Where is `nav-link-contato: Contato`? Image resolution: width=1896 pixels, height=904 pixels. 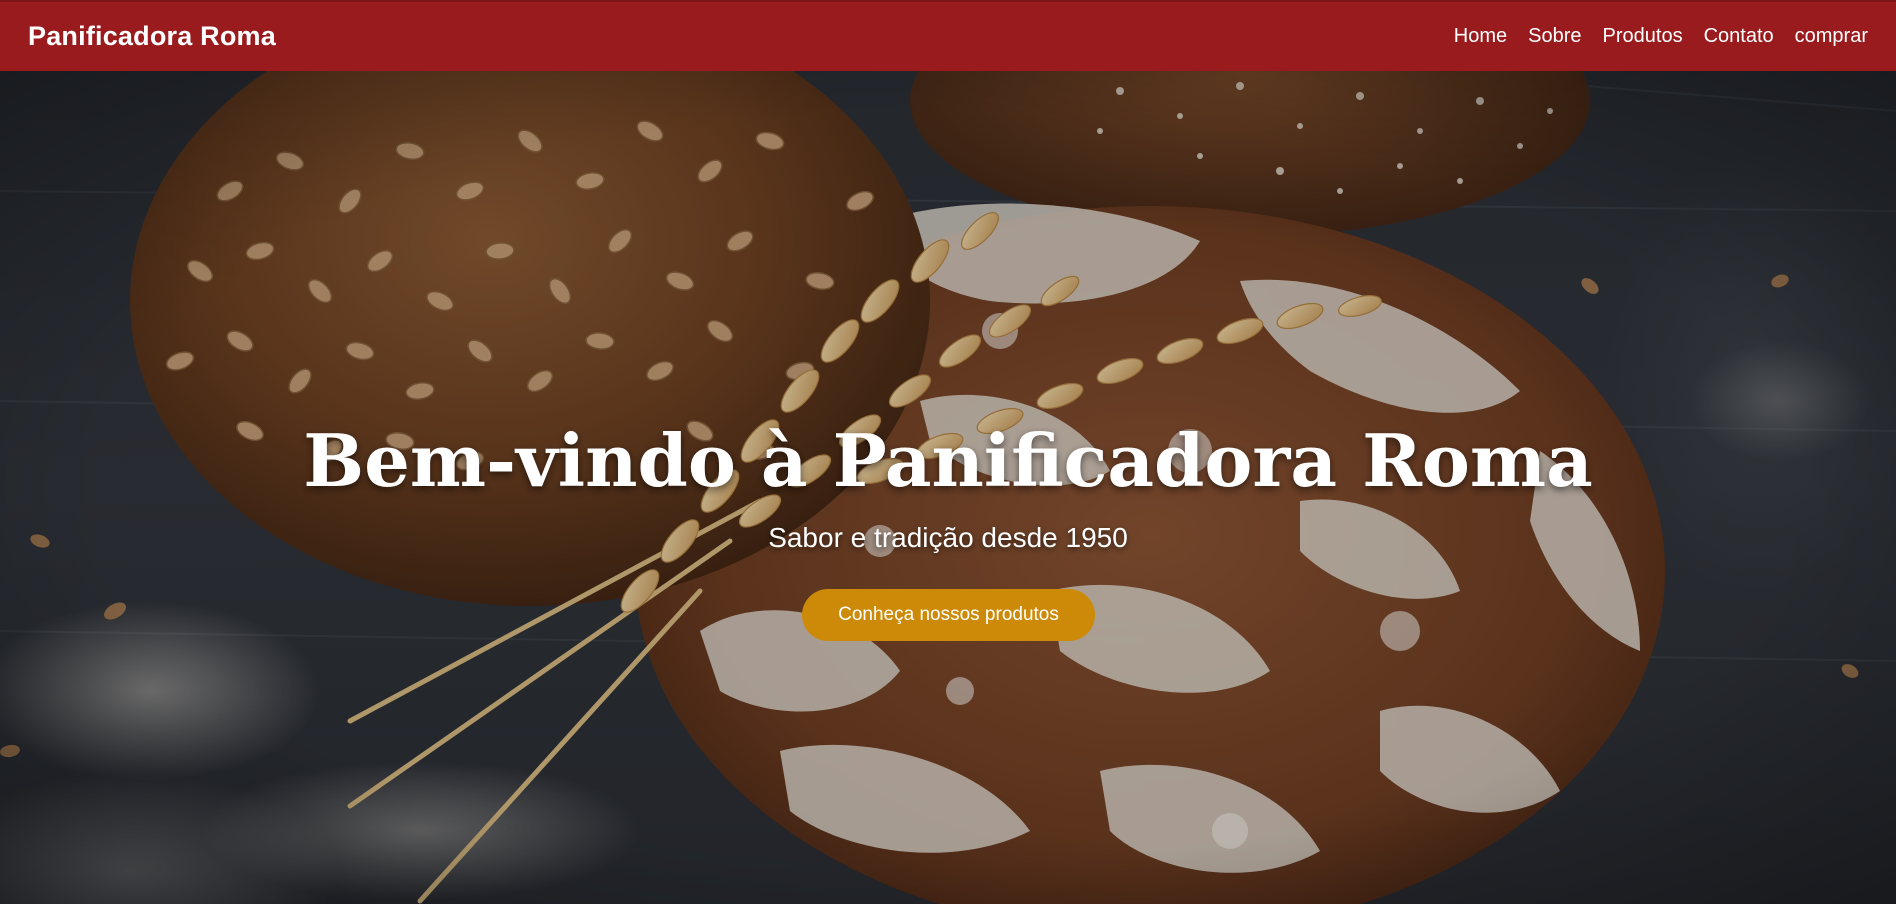 nav-link-contato: Contato is located at coordinates (1739, 36).